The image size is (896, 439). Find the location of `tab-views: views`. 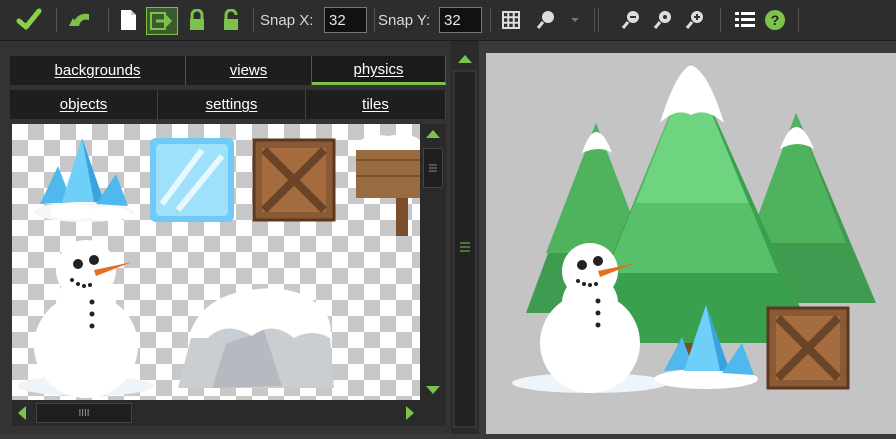

tab-views: views is located at coordinates (249, 70).